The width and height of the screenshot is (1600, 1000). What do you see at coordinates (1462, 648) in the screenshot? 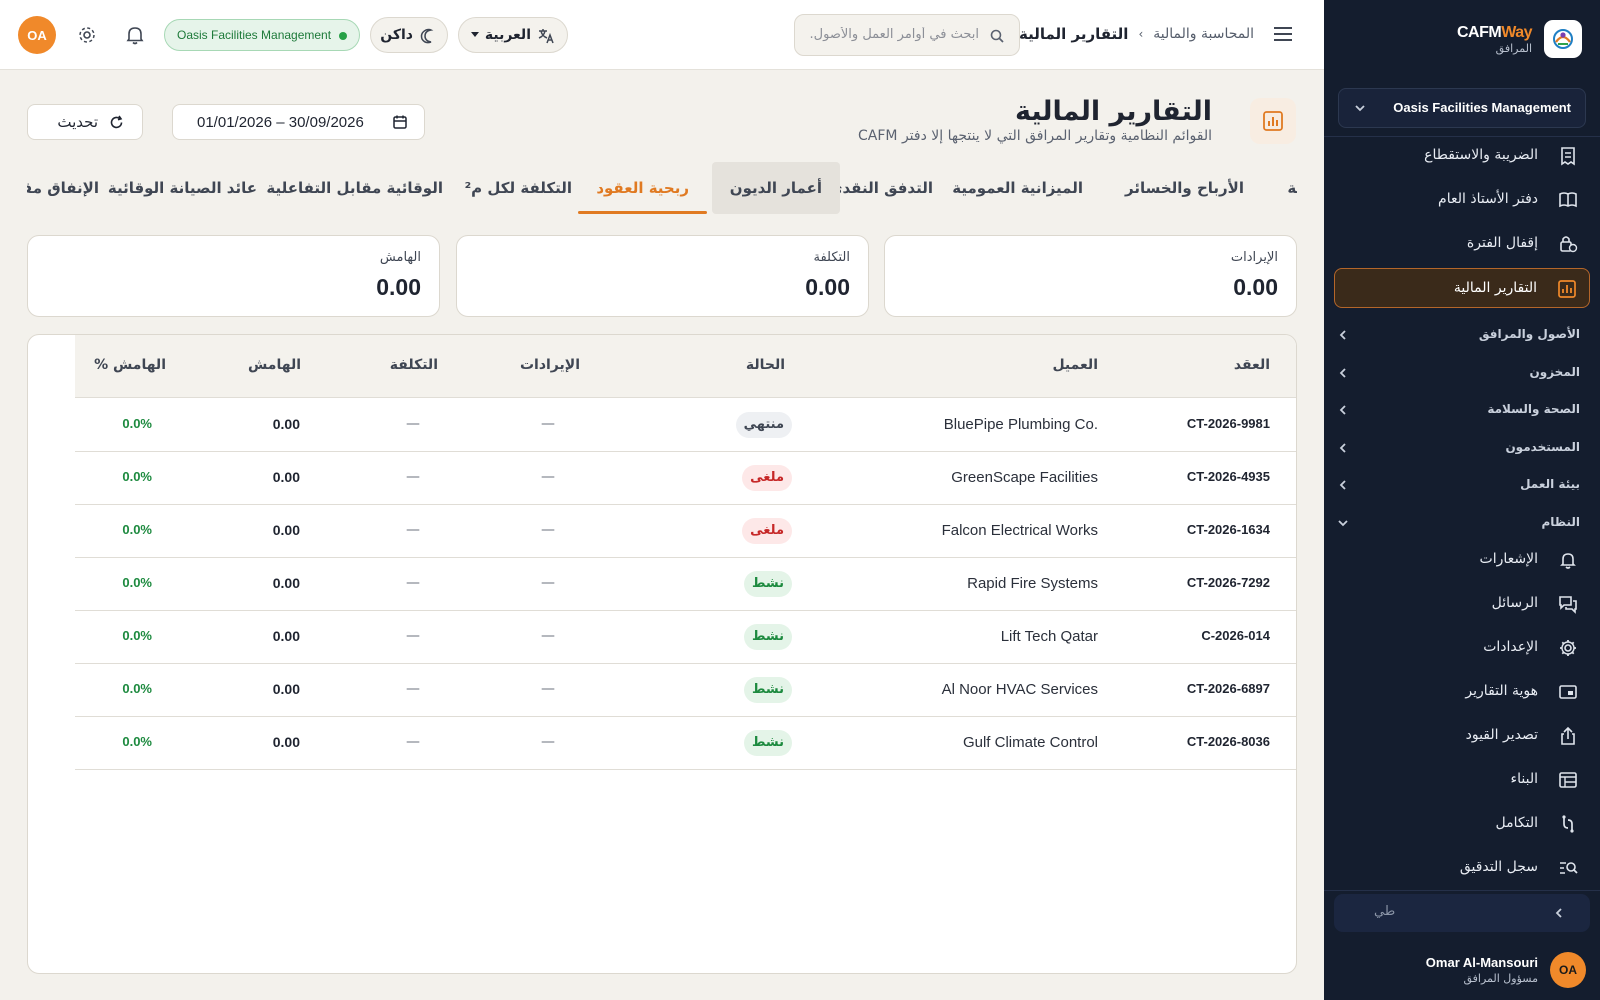
I see `sidebar-item-settings: الإعدادات` at bounding box center [1462, 648].